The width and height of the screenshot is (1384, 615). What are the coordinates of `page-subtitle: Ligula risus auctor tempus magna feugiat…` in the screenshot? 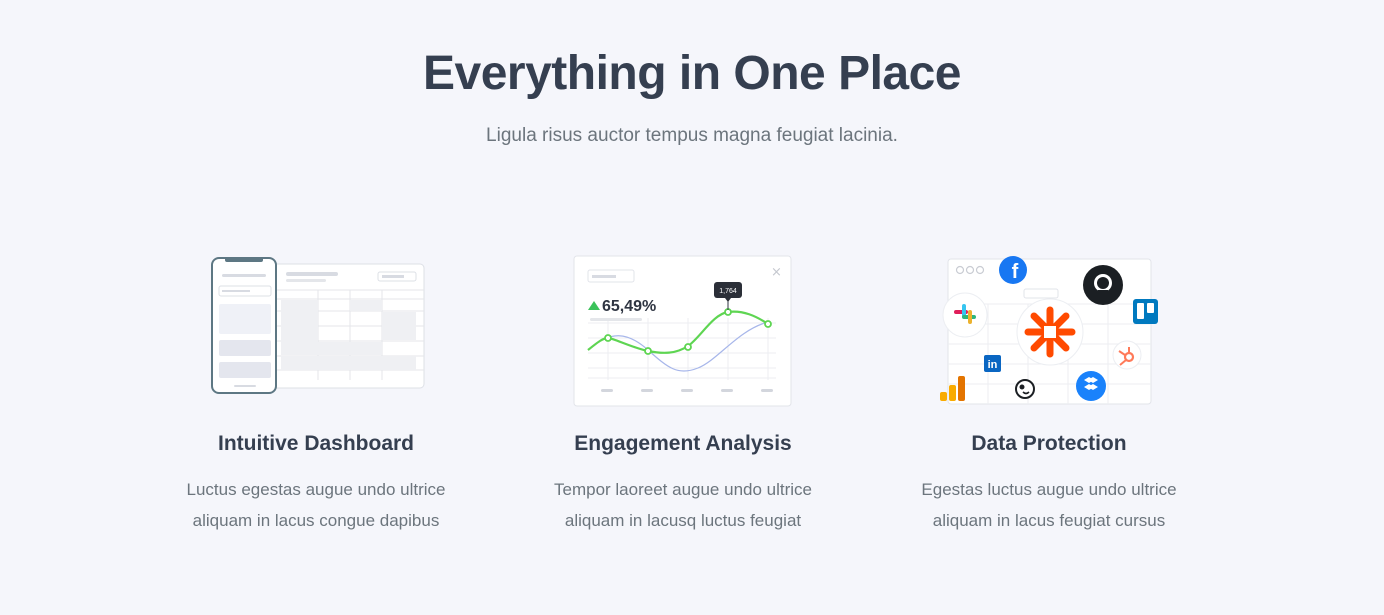 It's located at (692, 135).